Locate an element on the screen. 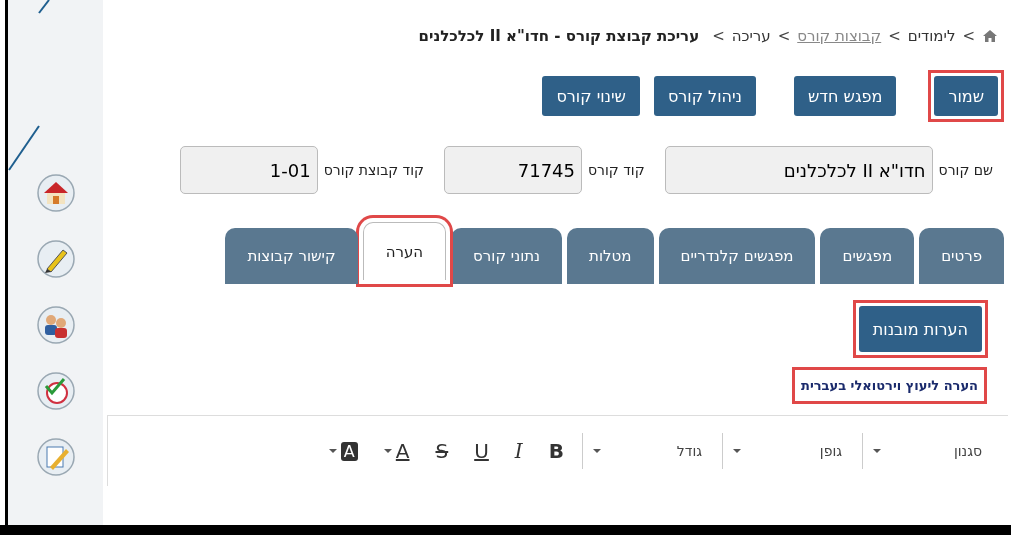  action-button: שמור is located at coordinates (966, 96).